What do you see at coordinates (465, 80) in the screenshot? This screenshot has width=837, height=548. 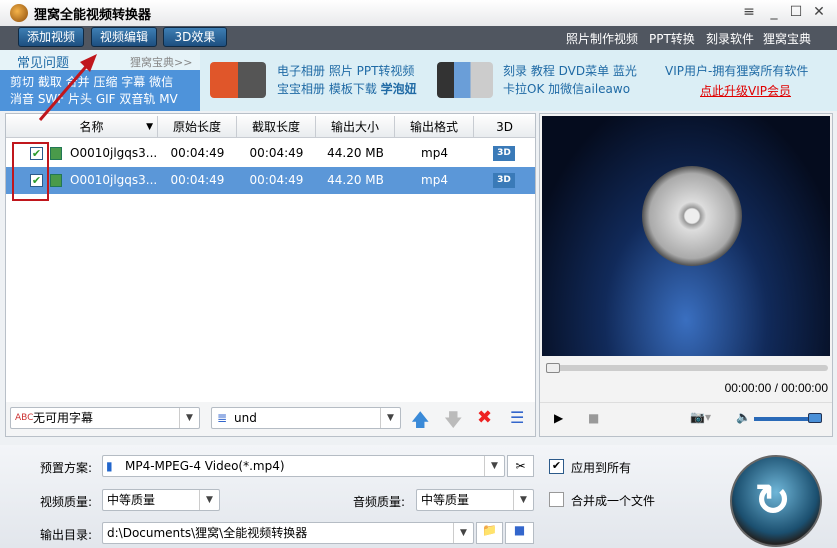 I see `dvd-burn-icon` at bounding box center [465, 80].